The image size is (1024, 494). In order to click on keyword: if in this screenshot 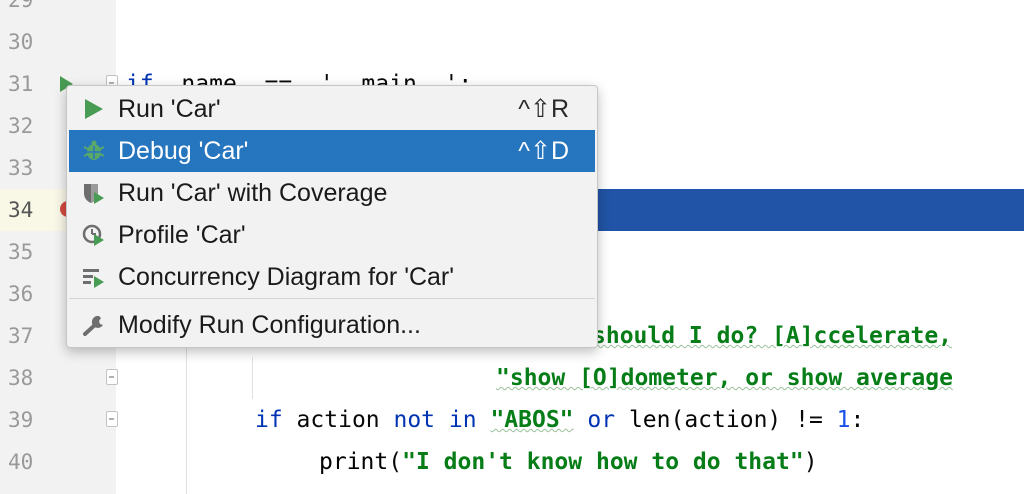, I will do `click(269, 420)`.